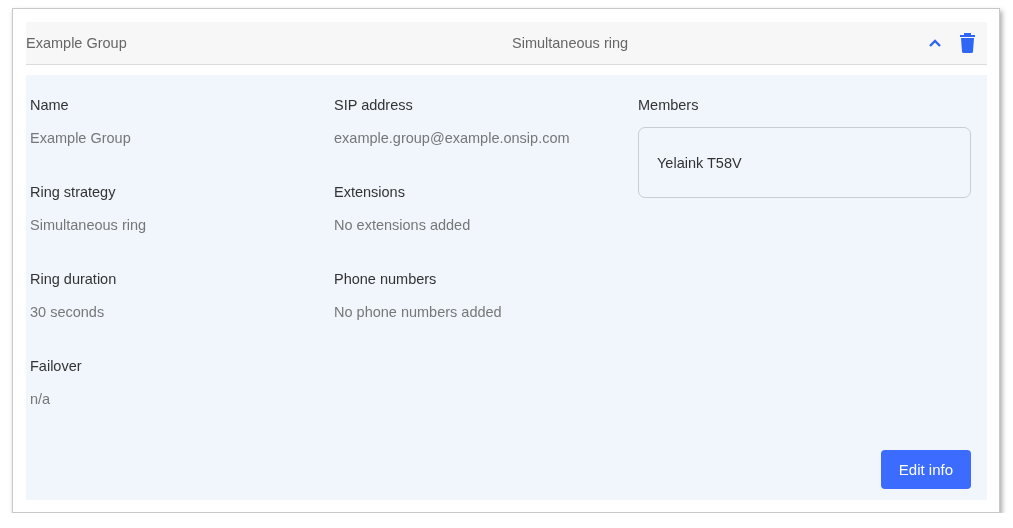 This screenshot has height=528, width=1013. What do you see at coordinates (700, 162) in the screenshot?
I see `member-name: Yelaink T58V` at bounding box center [700, 162].